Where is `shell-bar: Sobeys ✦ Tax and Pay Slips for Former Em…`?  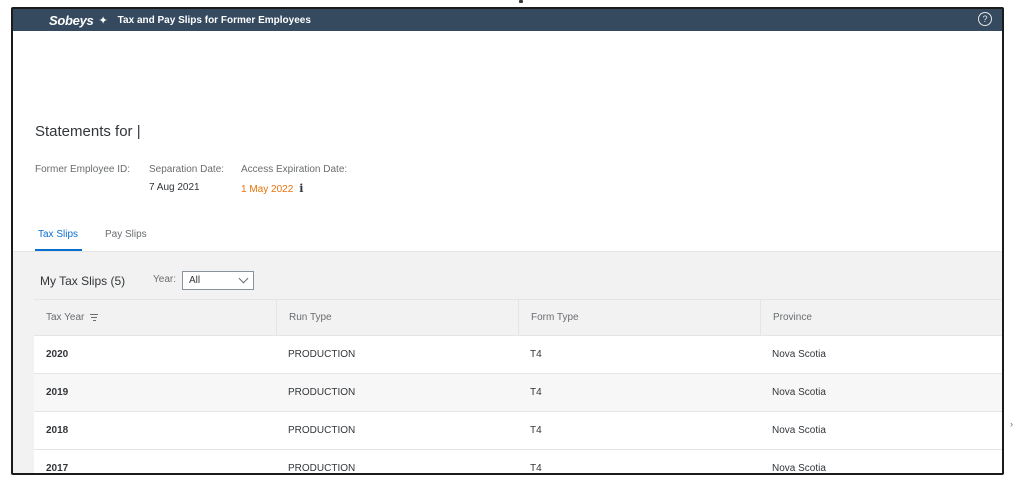 shell-bar: Sobeys ✦ Tax and Pay Slips for Former Em… is located at coordinates (507, 20).